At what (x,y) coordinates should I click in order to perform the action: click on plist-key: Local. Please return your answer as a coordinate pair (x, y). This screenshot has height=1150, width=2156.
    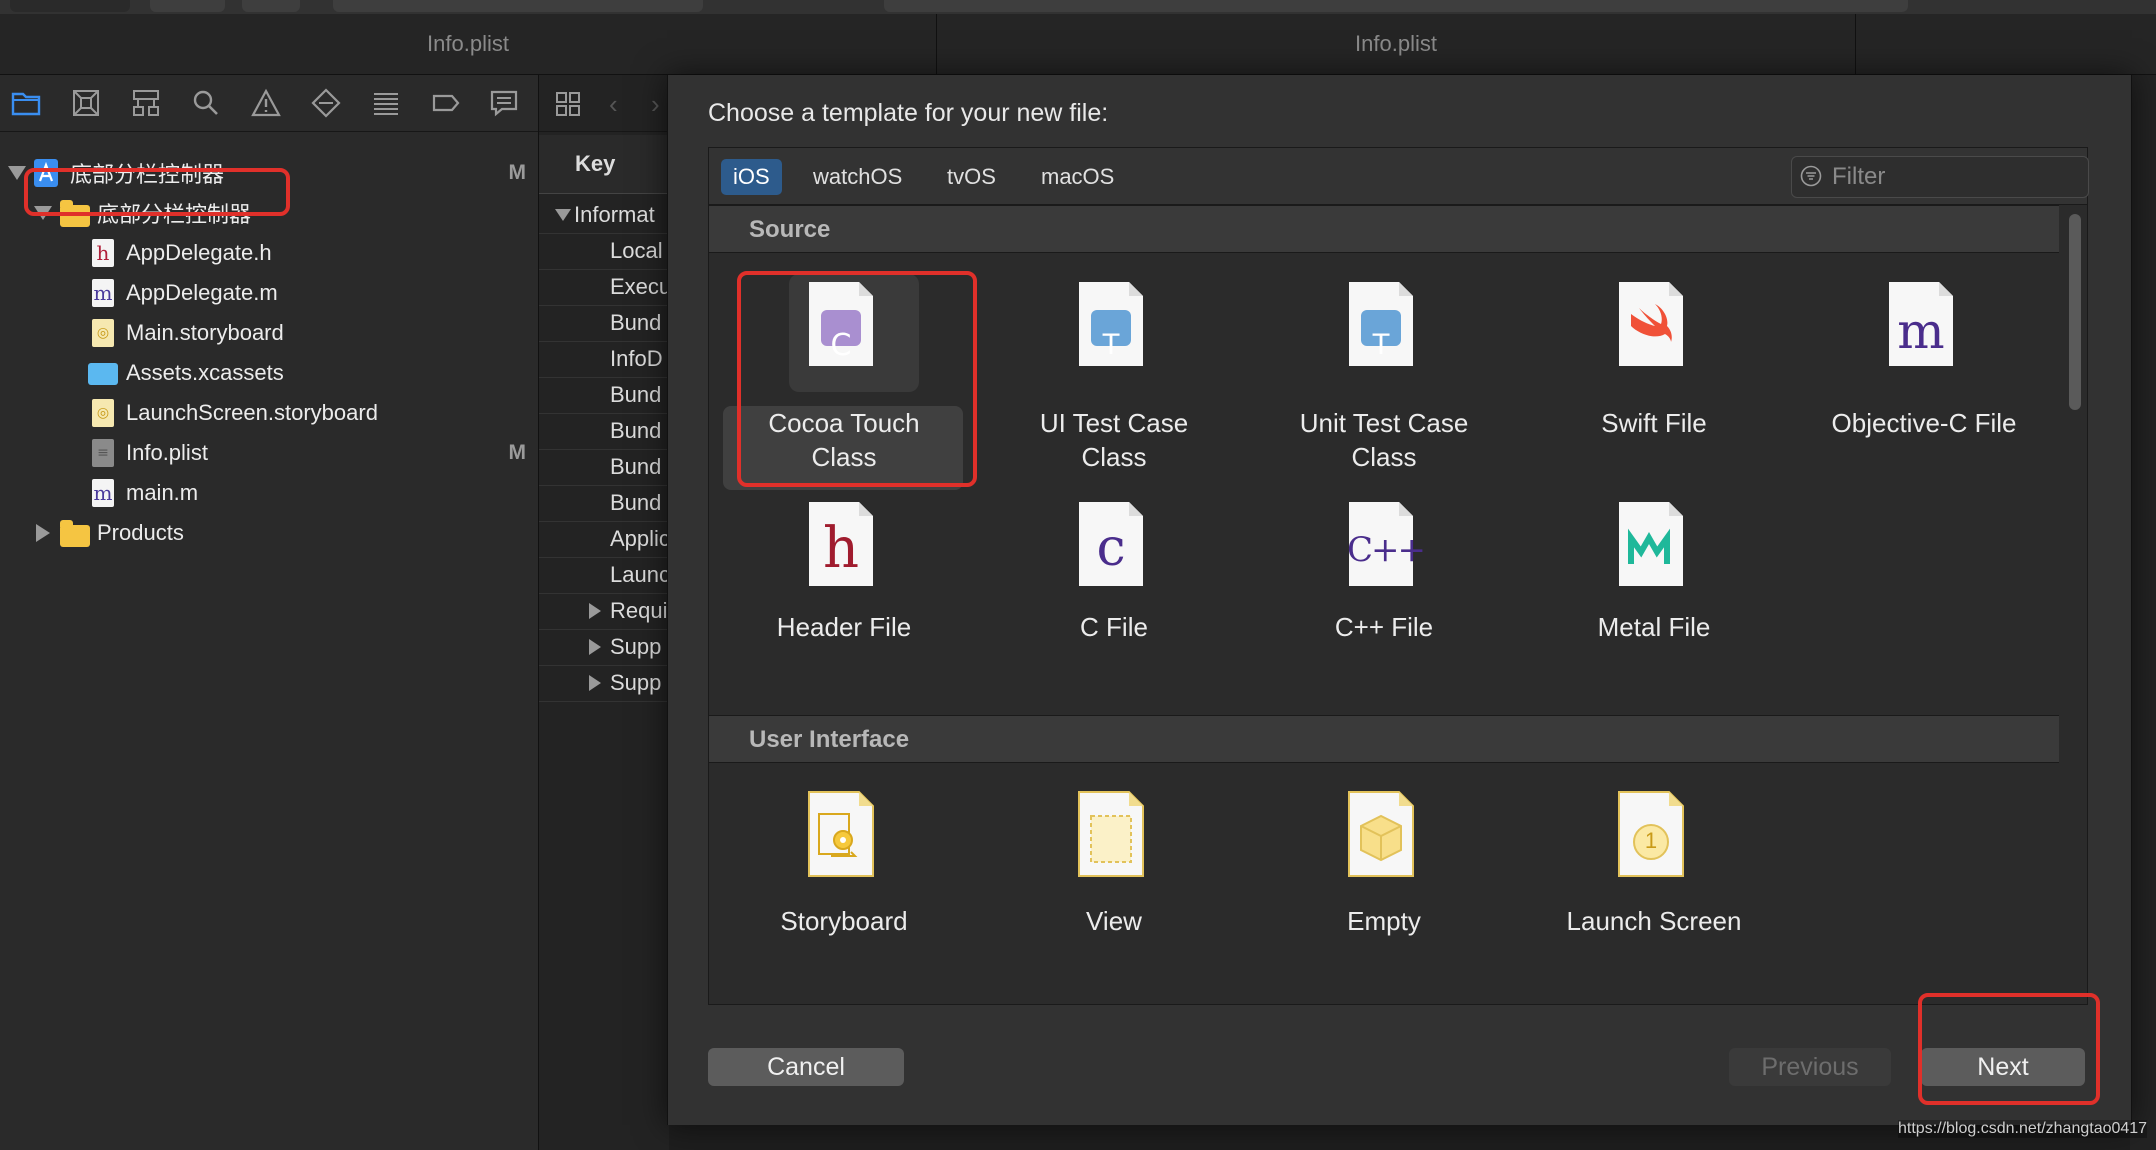
    Looking at the image, I should click on (636, 250).